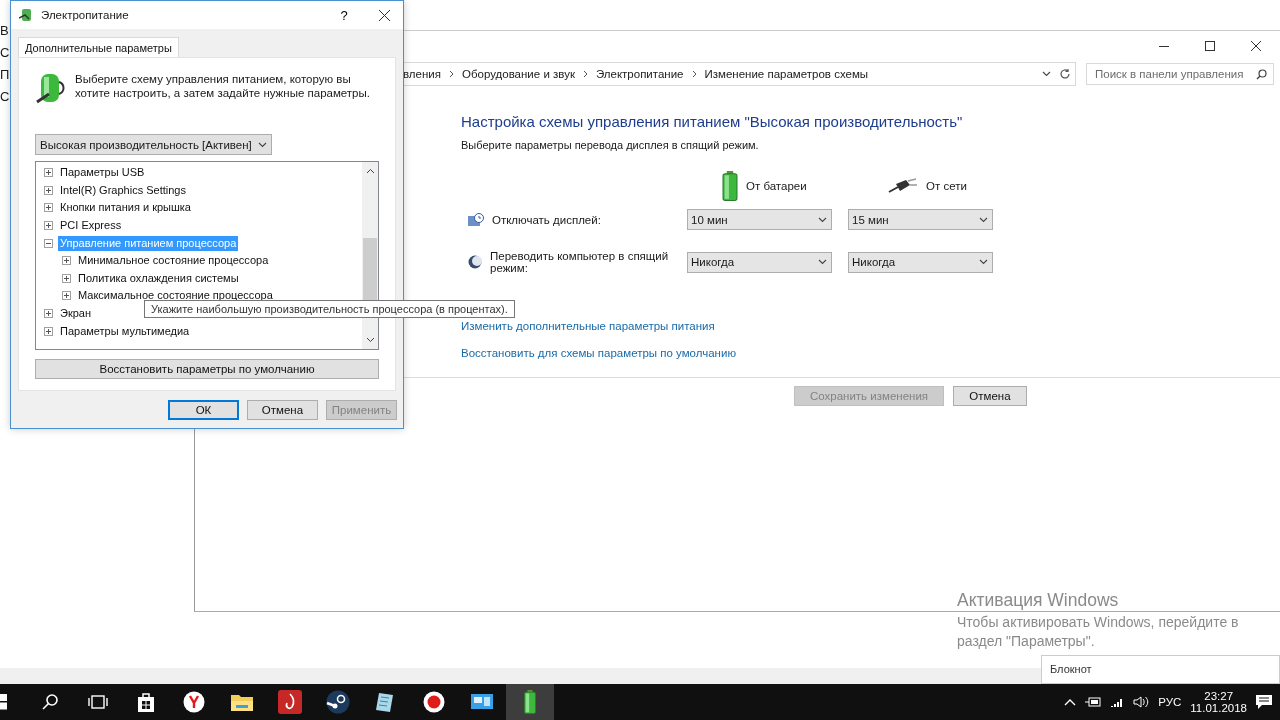 The width and height of the screenshot is (1280, 720). What do you see at coordinates (712, 121) in the screenshot?
I see `page-heading: Настройка схемы управления питанием "Высокая производительность"` at bounding box center [712, 121].